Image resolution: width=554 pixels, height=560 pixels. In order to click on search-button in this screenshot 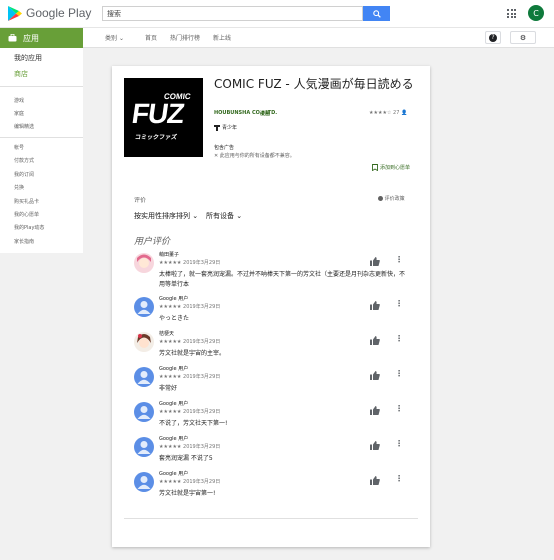, I will do `click(376, 13)`.